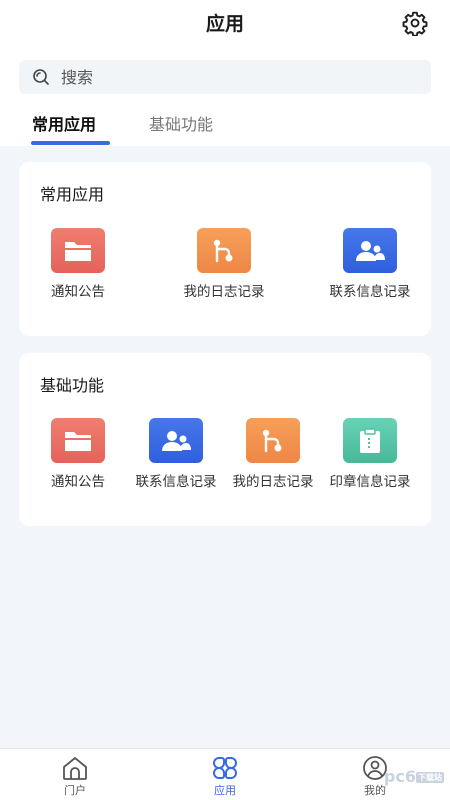 This screenshot has width=450, height=800. What do you see at coordinates (225, 768) in the screenshot?
I see `apps-icon` at bounding box center [225, 768].